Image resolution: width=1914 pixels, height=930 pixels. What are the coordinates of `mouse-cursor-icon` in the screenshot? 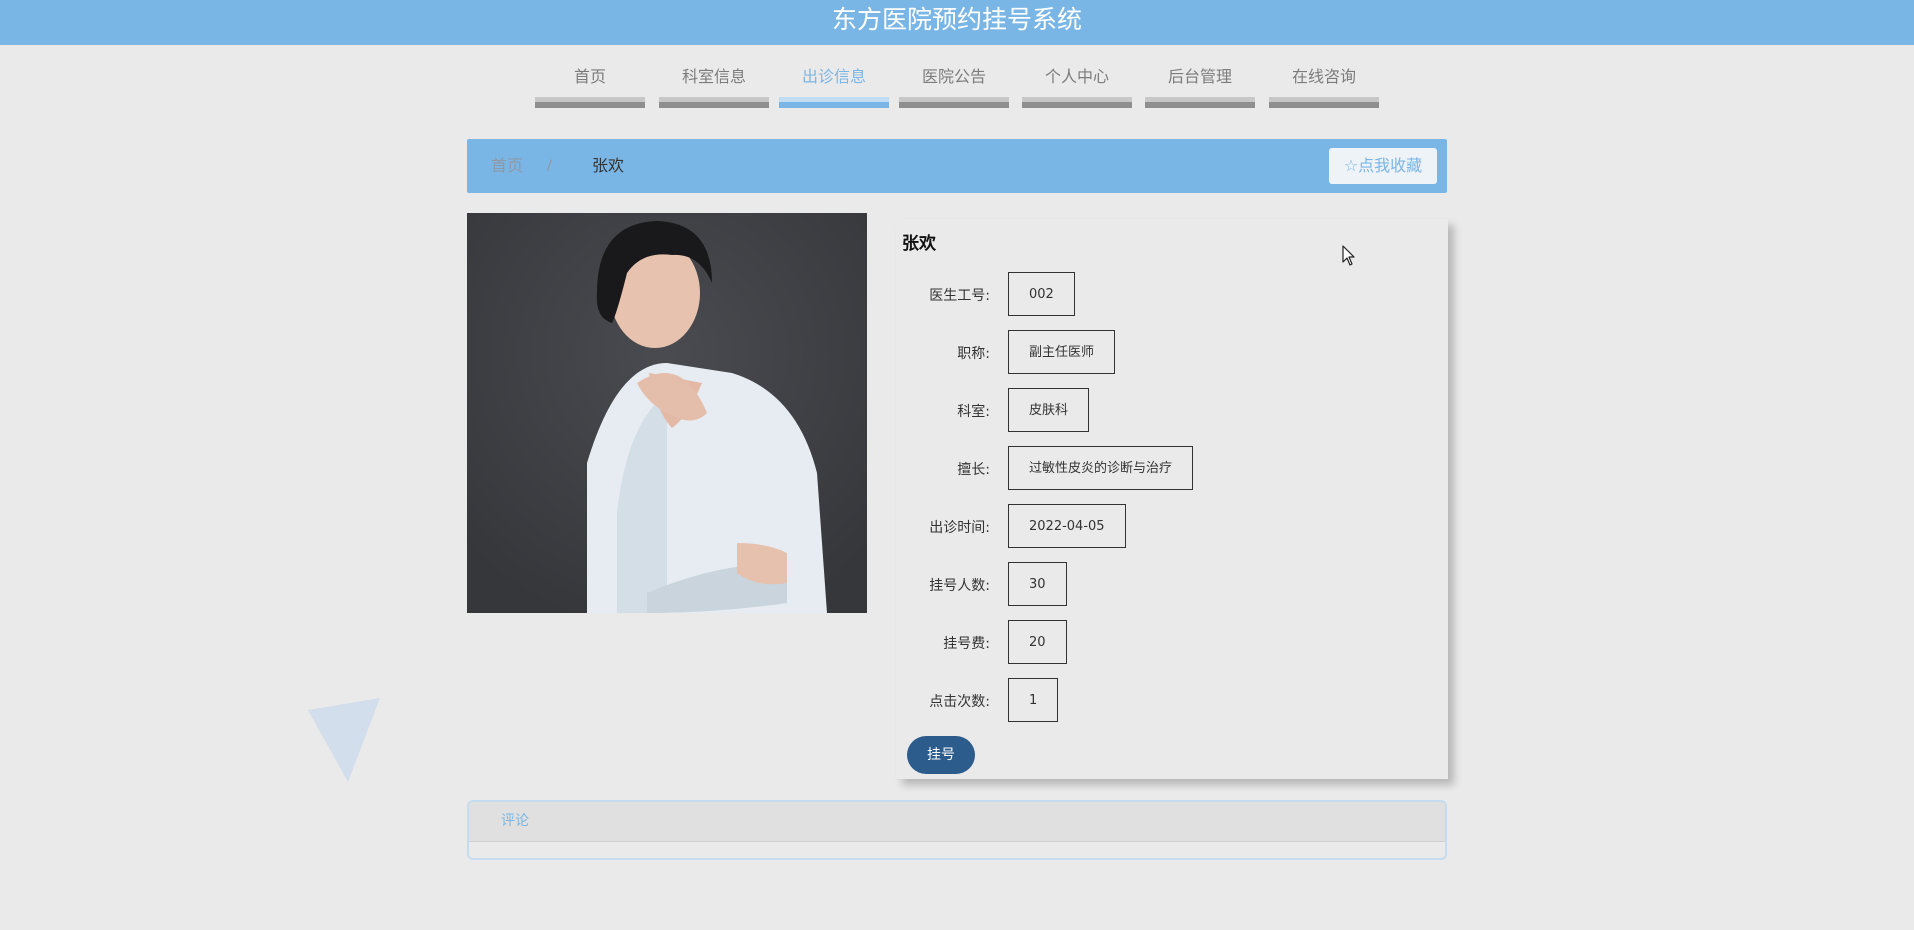 It's located at (1348, 255).